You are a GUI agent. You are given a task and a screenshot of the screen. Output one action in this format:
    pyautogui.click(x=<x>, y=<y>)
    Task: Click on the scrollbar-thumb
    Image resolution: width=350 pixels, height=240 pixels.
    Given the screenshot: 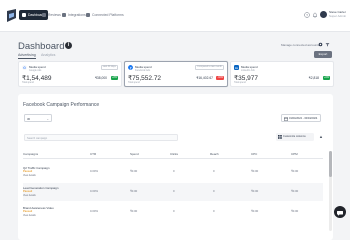 What is the action you would take?
    pyautogui.click(x=330, y=164)
    